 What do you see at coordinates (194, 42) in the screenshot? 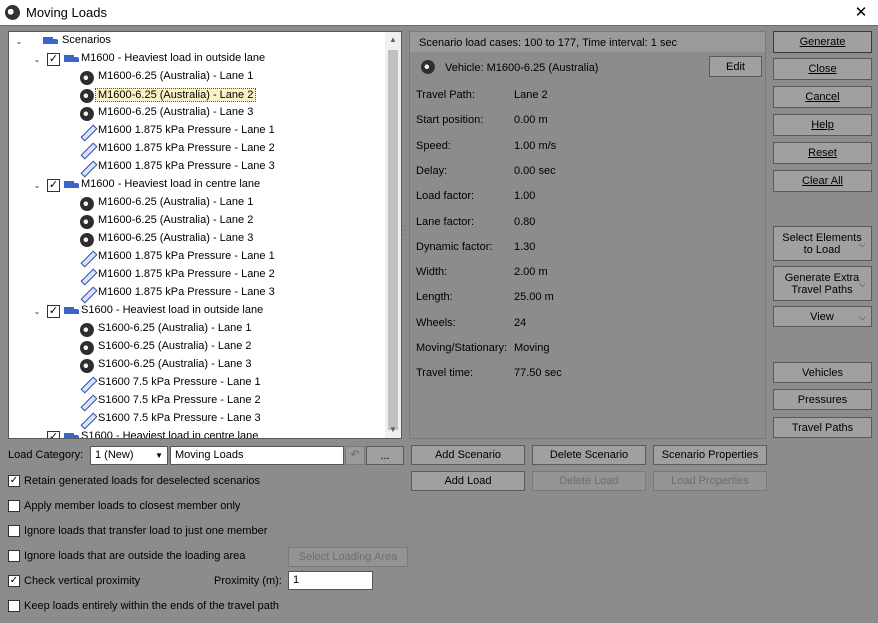
I see `tree-root: ⌄ Scenarios` at bounding box center [194, 42].